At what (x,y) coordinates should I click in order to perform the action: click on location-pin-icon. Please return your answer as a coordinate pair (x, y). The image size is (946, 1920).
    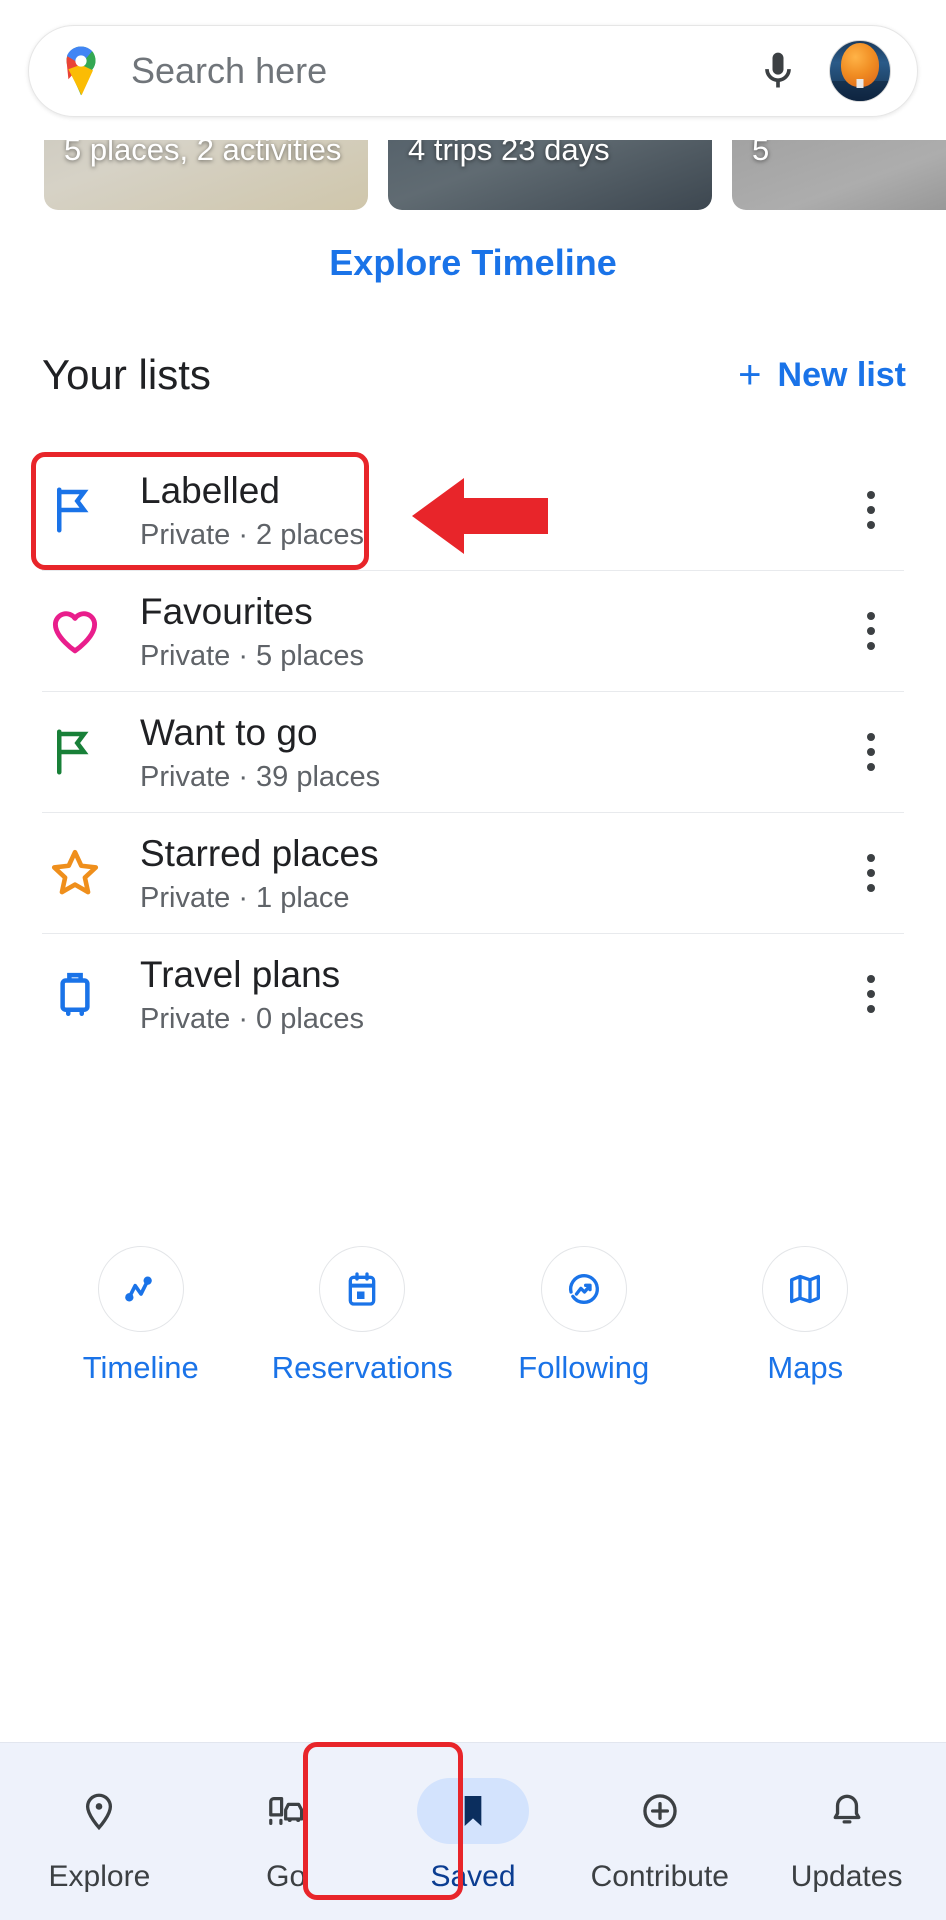
    Looking at the image, I should click on (99, 1811).